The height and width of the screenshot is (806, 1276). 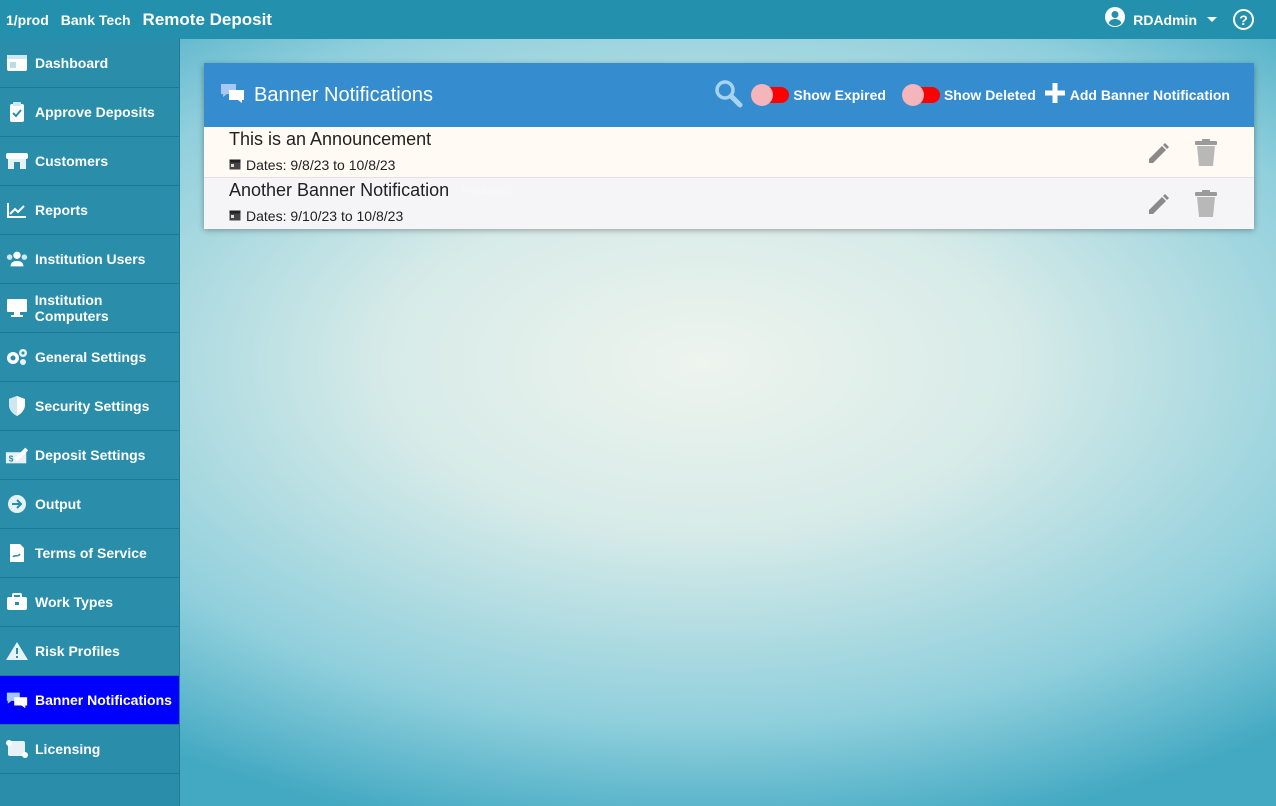 I want to click on sidebar-item-label: Reports, so click(x=61, y=210).